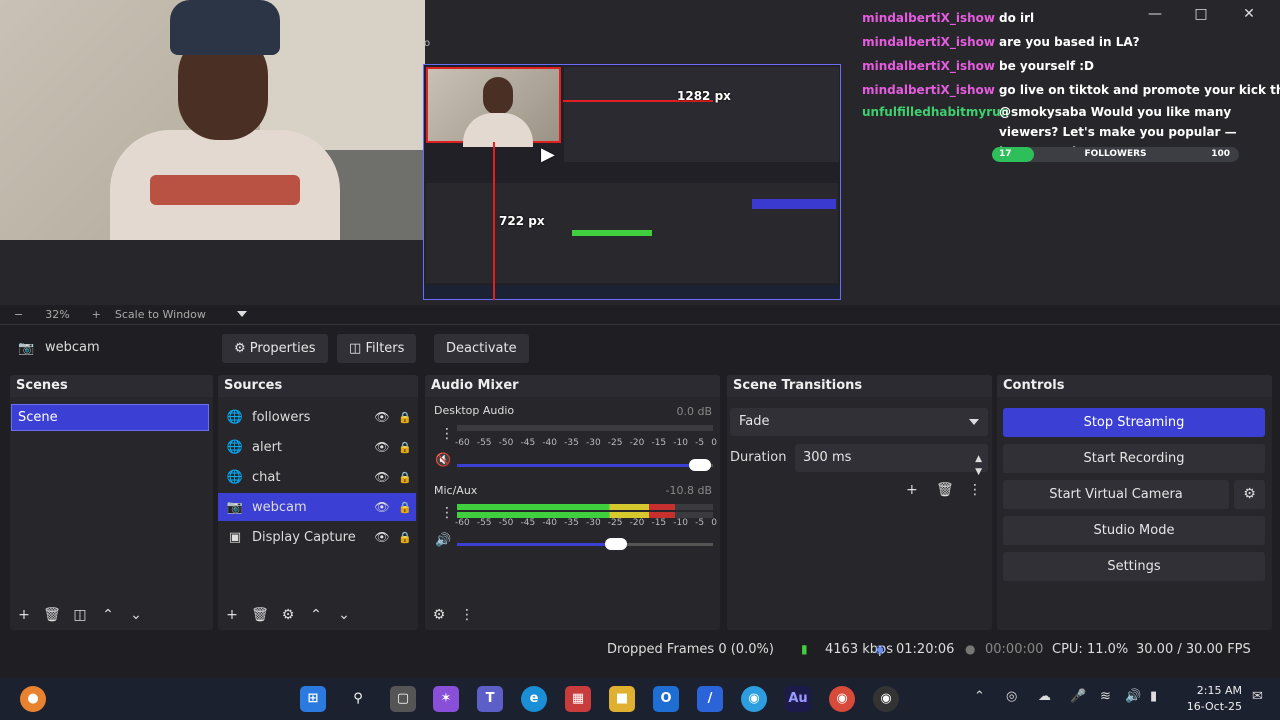 This screenshot has width=1280, height=720. What do you see at coordinates (443, 460) in the screenshot?
I see `speaker-muted-icon: 🔇` at bounding box center [443, 460].